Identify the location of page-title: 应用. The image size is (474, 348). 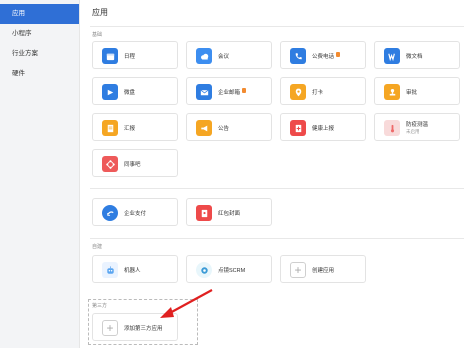
(100, 12).